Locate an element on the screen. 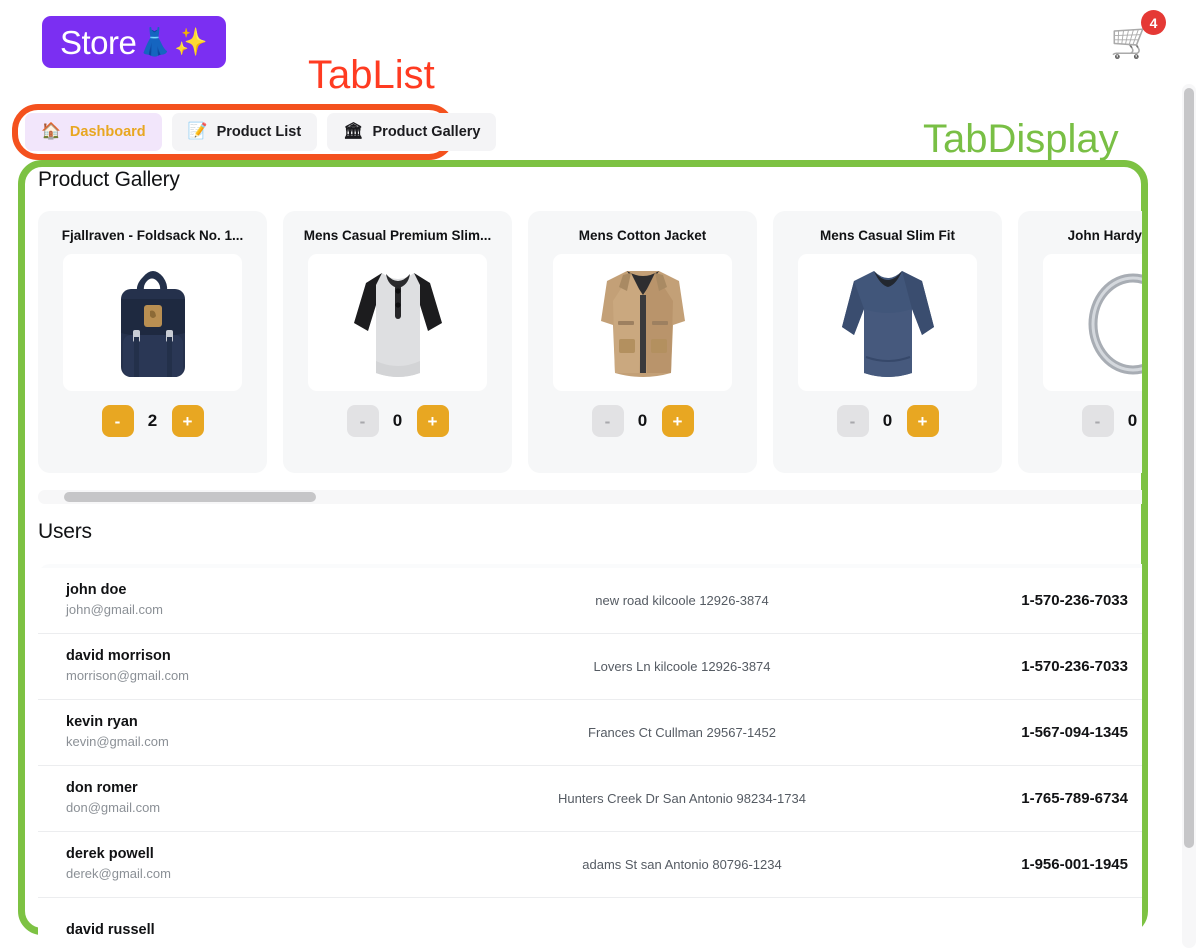  user-email: kevin@gmail.com is located at coordinates (117, 741).